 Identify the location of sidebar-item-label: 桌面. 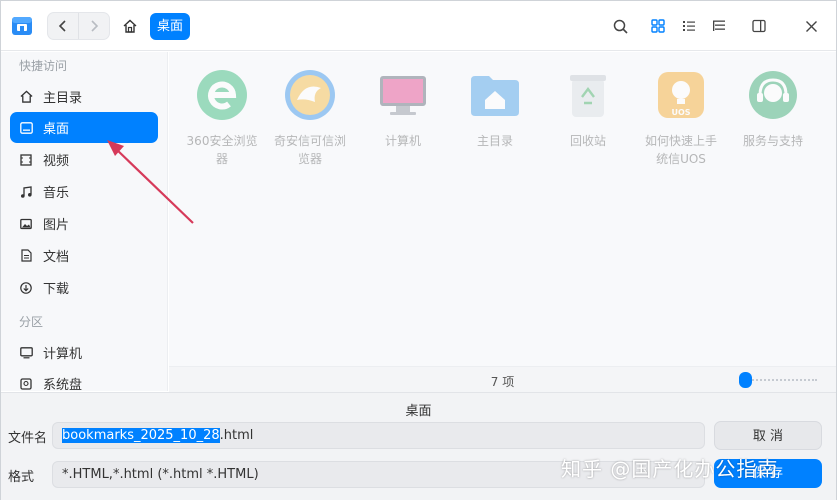
(56, 129).